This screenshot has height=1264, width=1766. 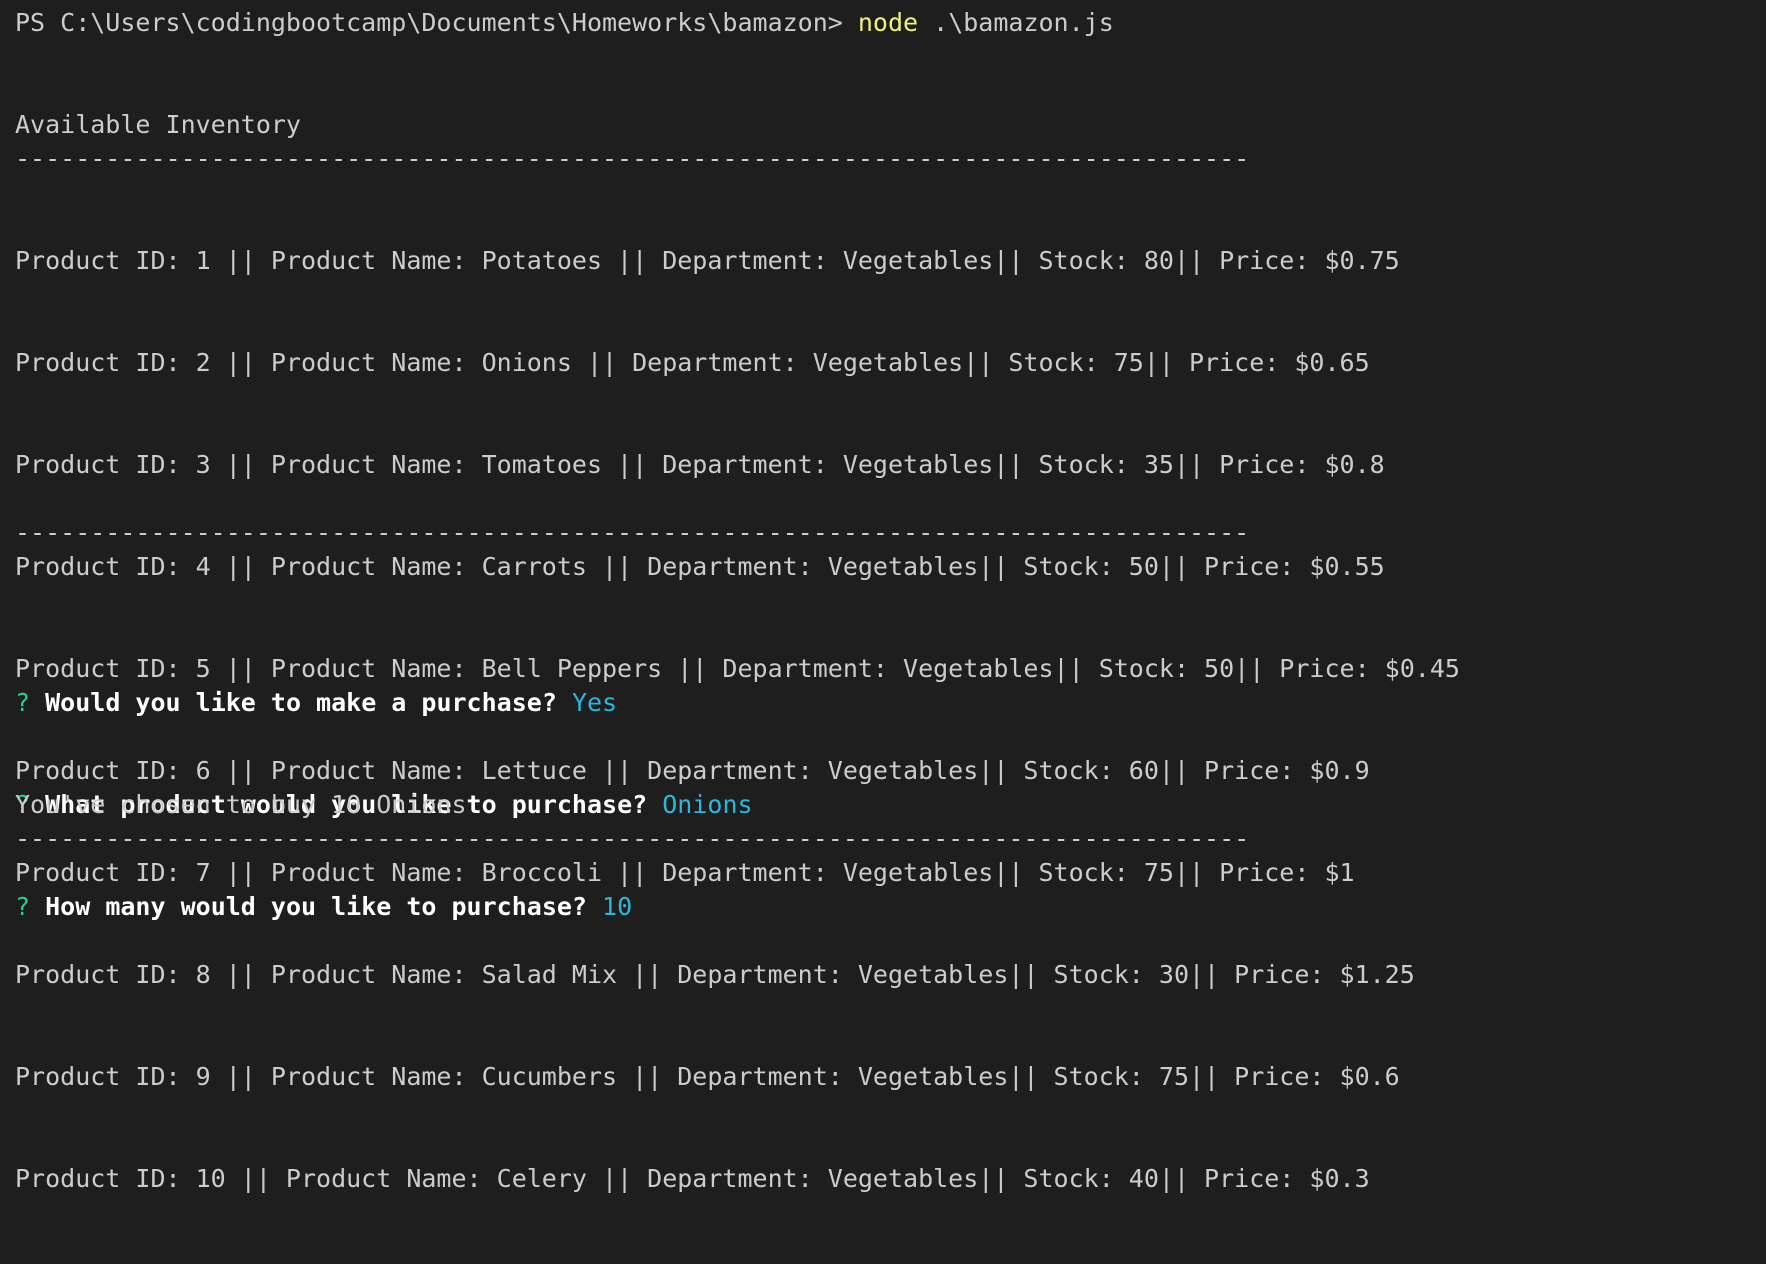 What do you see at coordinates (617, 906) in the screenshot?
I see `prompt-answer: 10` at bounding box center [617, 906].